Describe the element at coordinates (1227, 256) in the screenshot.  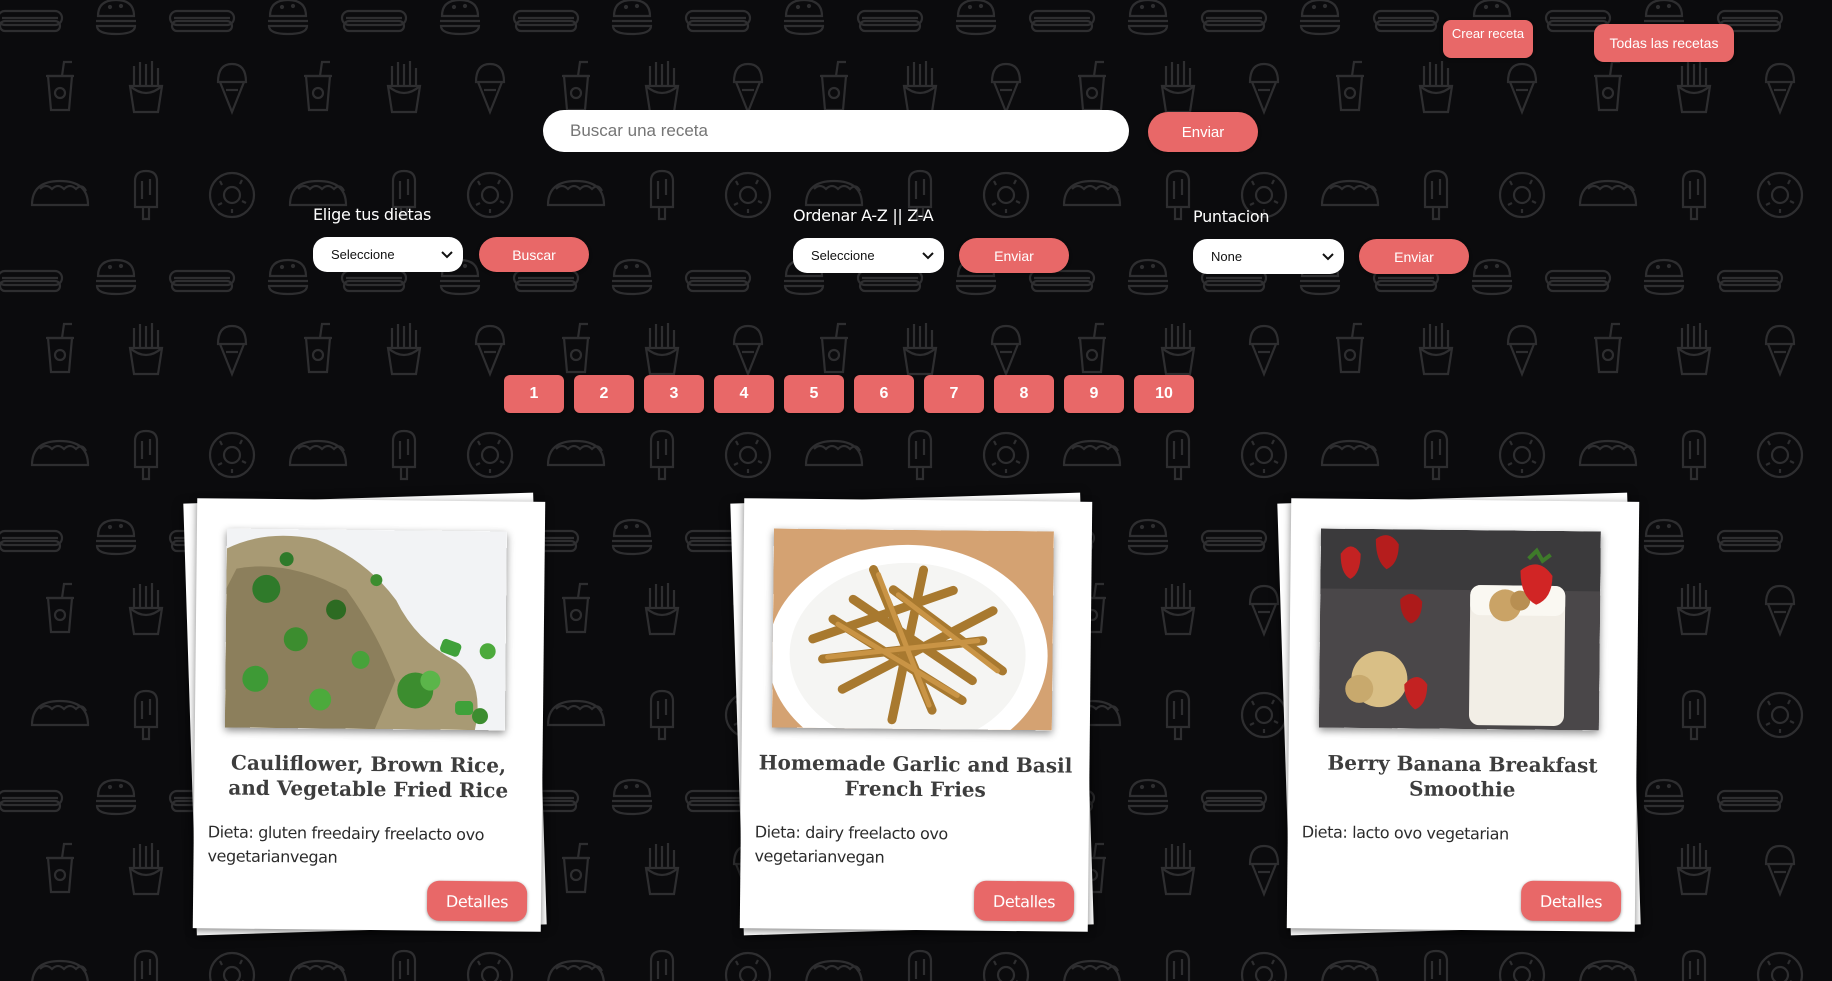
I see `score-select-value: None` at that location.